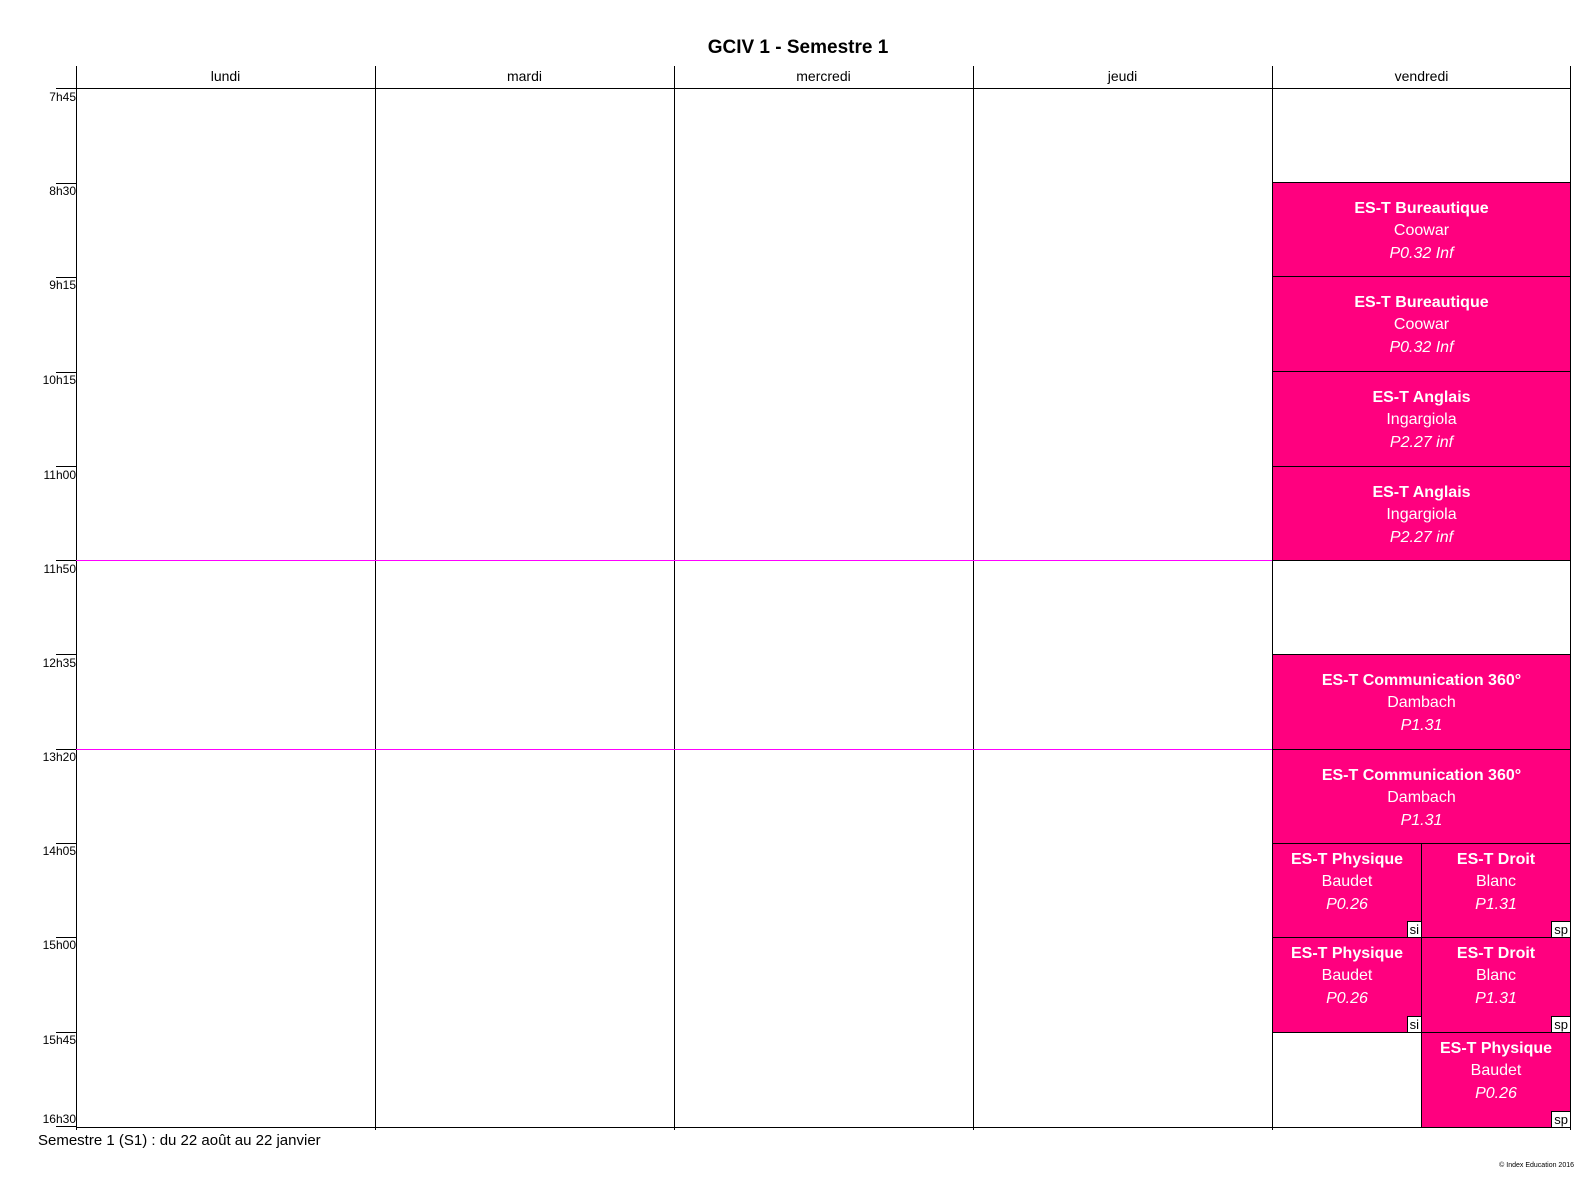 Image resolution: width=1596 pixels, height=1198 pixels. Describe the element at coordinates (62, 191) in the screenshot. I see `time-label: 8h30` at that location.